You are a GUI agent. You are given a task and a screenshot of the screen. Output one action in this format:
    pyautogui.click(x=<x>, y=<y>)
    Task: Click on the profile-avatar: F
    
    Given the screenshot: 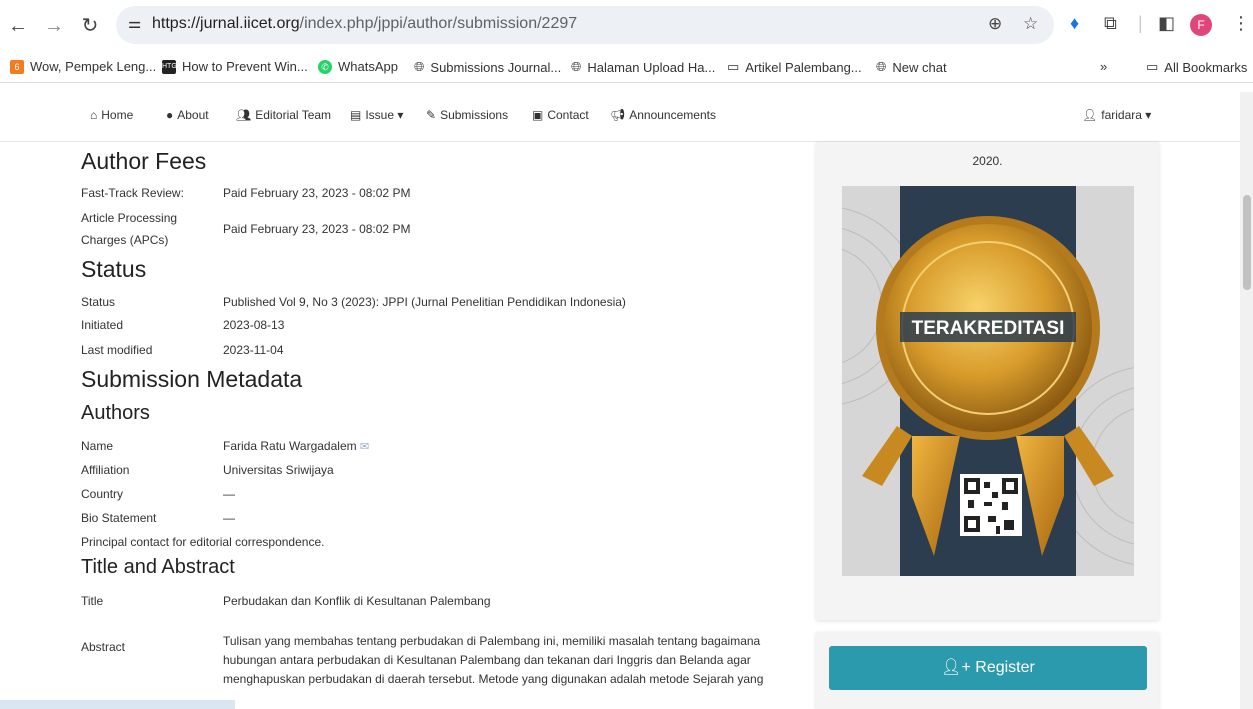 What is the action you would take?
    pyautogui.click(x=1201, y=25)
    